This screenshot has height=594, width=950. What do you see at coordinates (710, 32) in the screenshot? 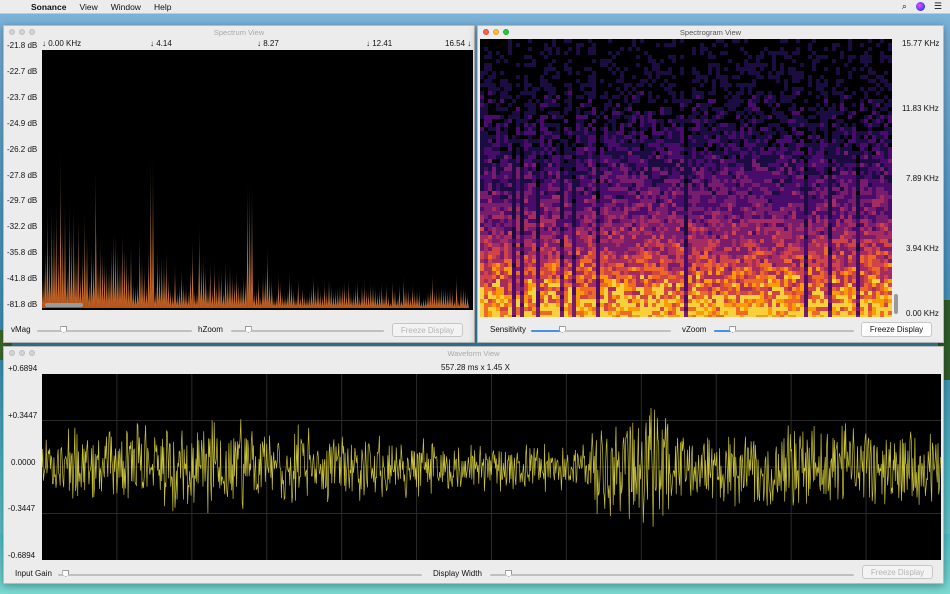
I see `spectrogram-titlebar: Spectrogram View` at bounding box center [710, 32].